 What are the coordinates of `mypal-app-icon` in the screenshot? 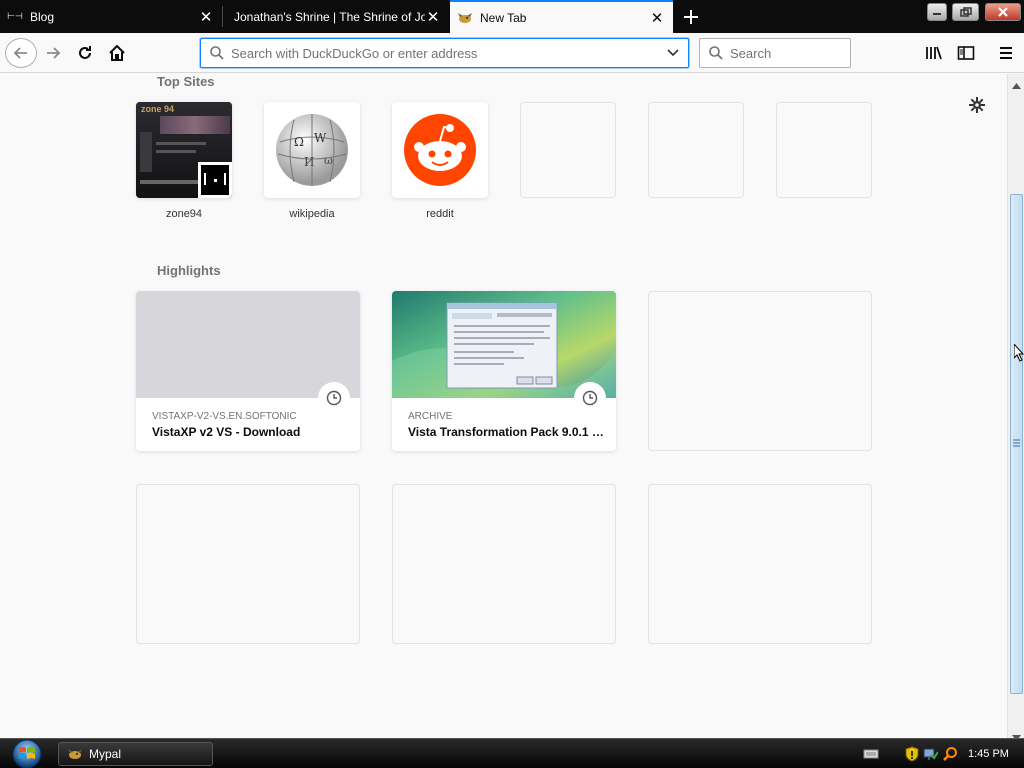 It's located at (75, 754).